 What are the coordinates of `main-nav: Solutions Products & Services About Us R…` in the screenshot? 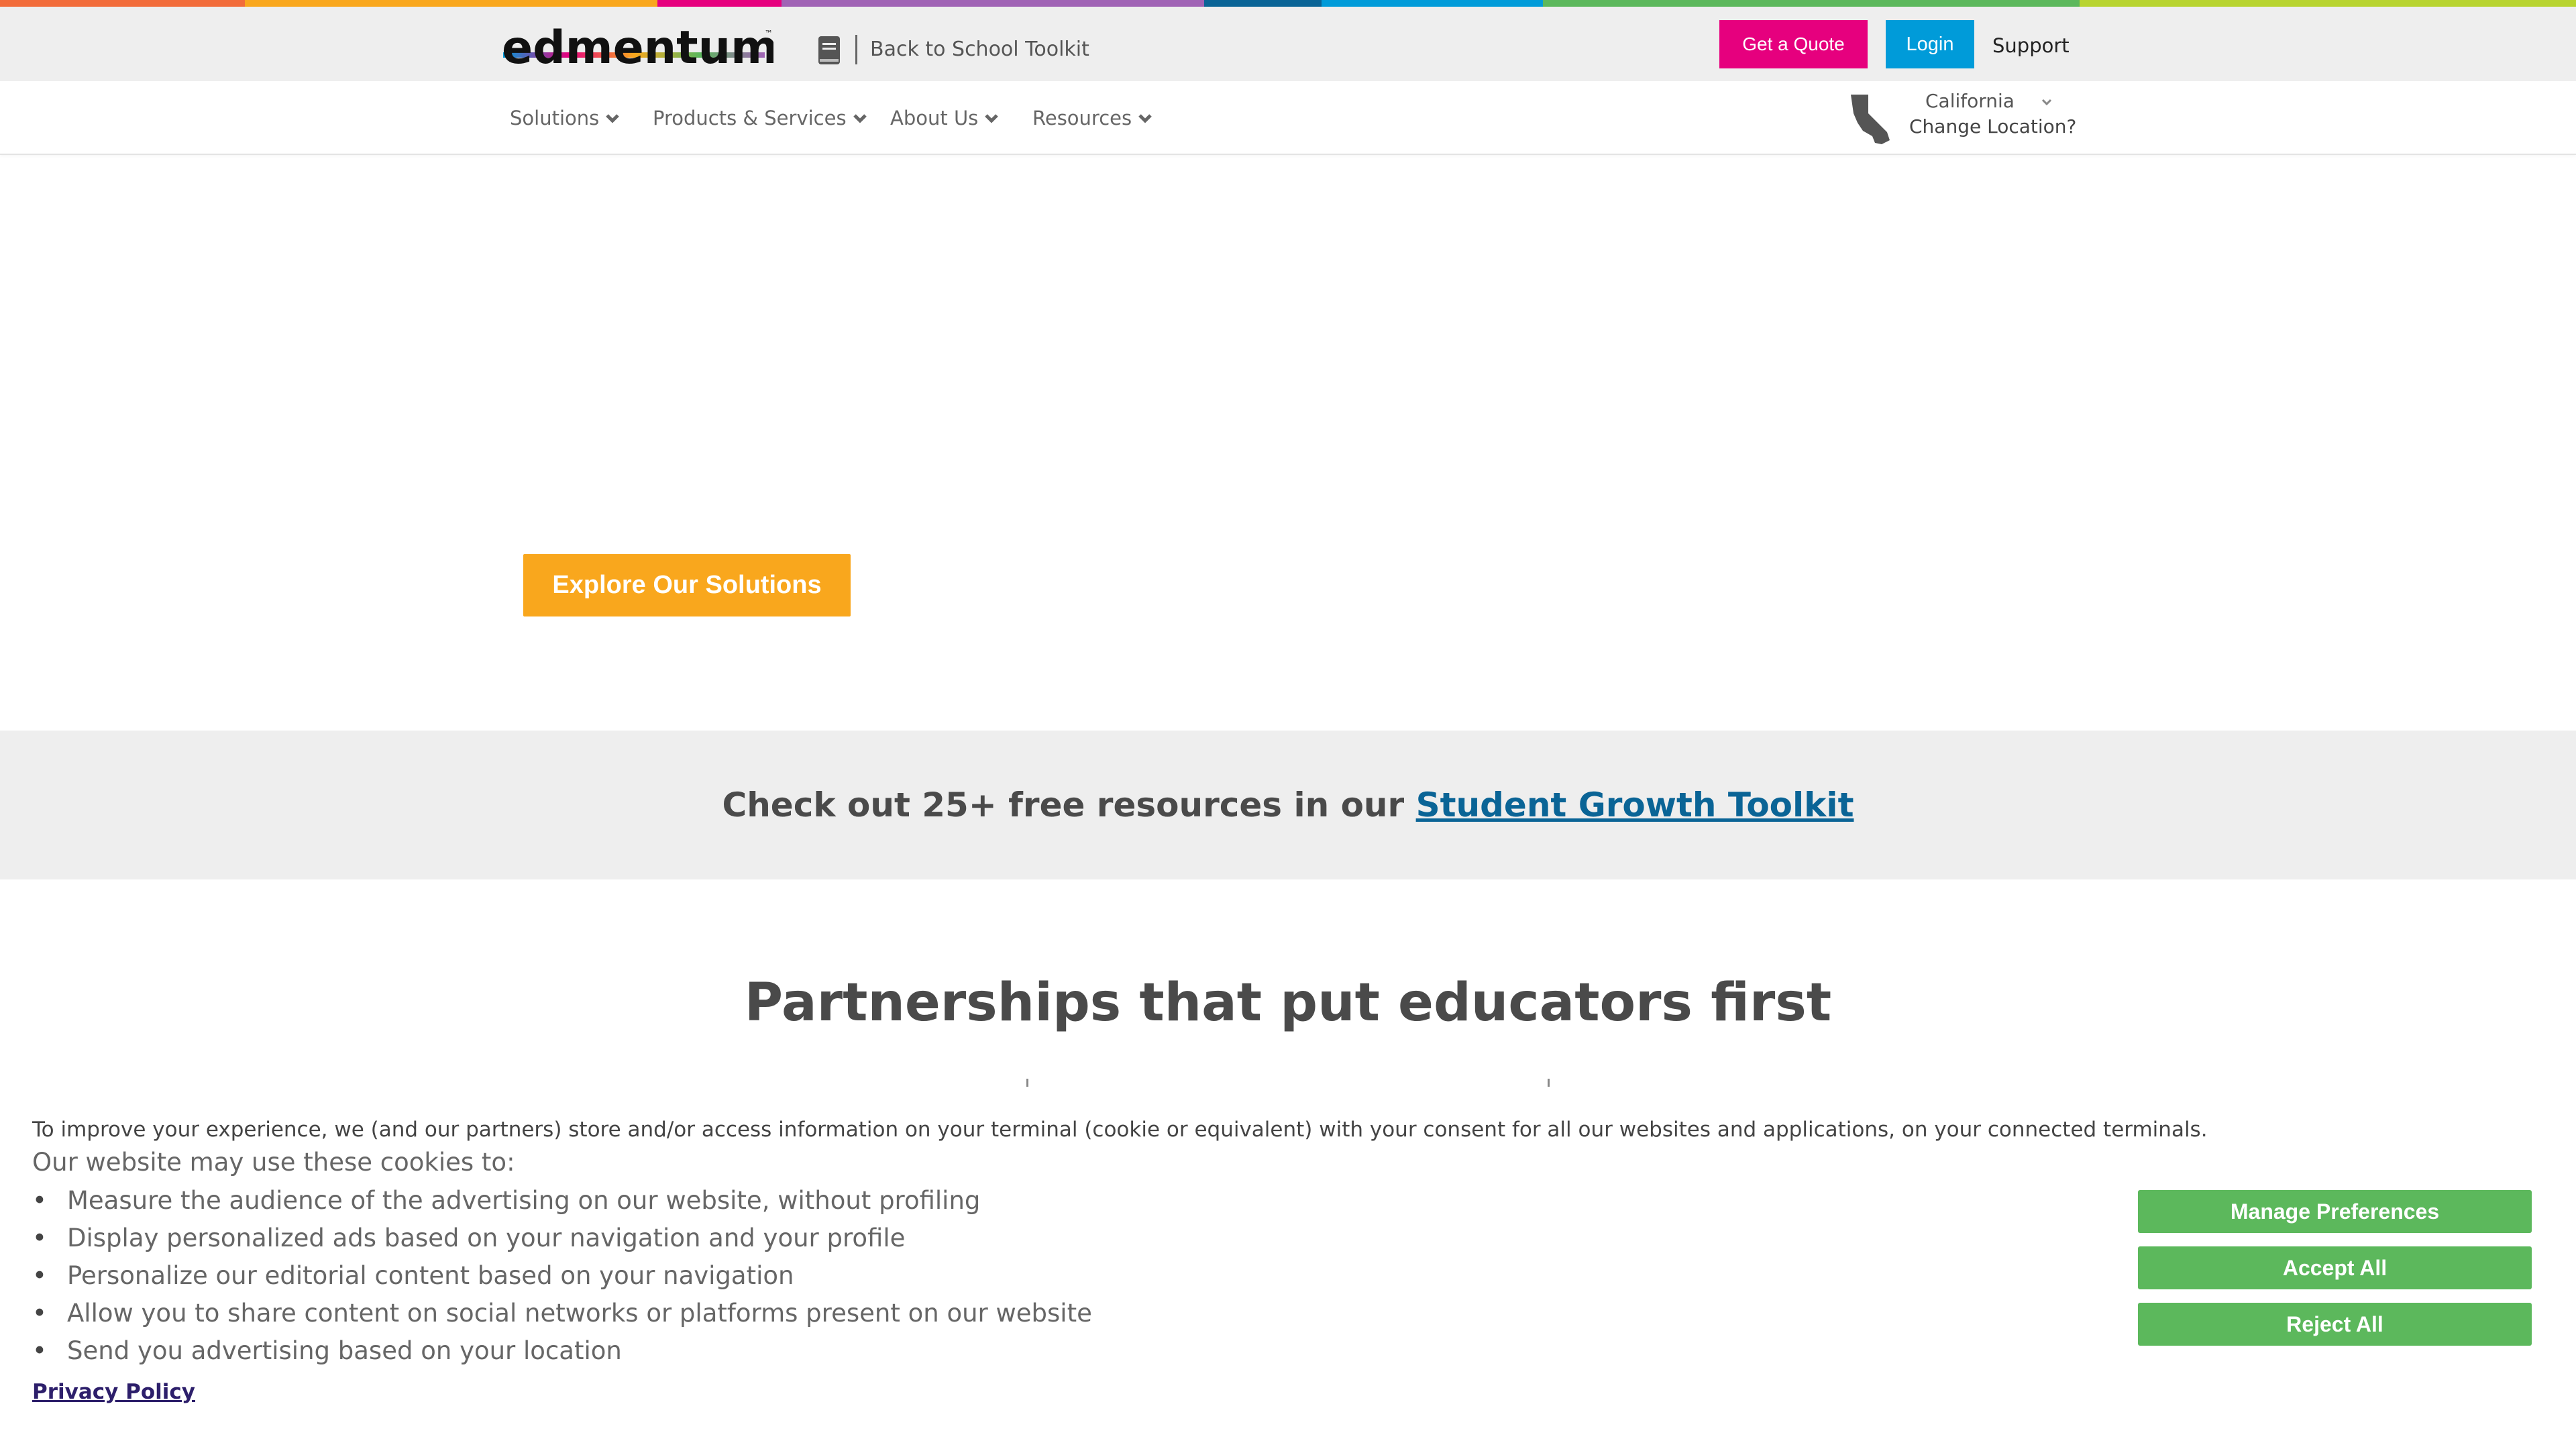 It's located at (1288, 118).